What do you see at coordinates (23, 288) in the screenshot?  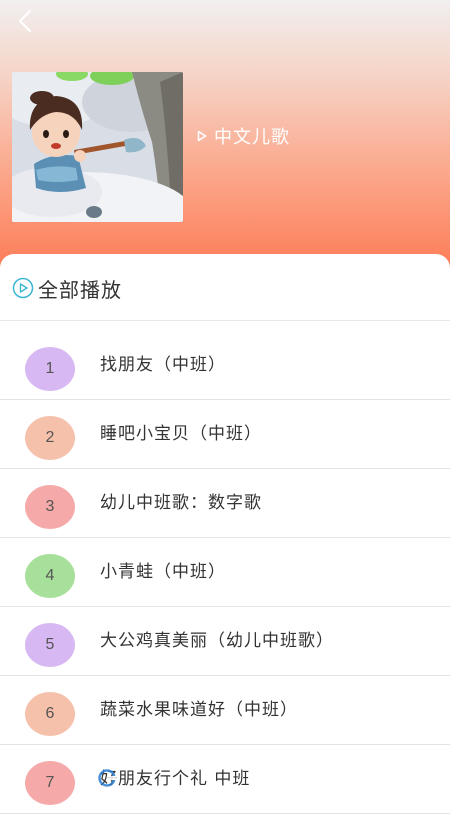 I see `play-circle-icon` at bounding box center [23, 288].